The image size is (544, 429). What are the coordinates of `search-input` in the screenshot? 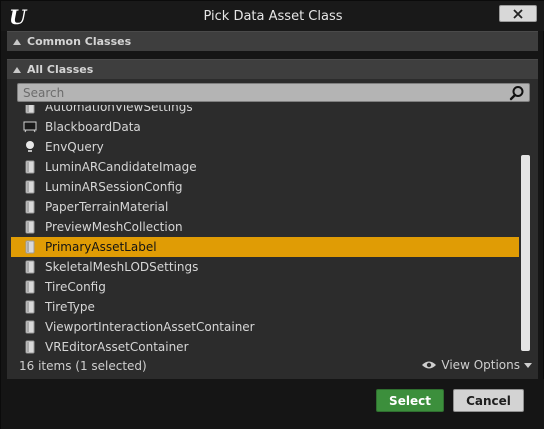 It's located at (258, 92).